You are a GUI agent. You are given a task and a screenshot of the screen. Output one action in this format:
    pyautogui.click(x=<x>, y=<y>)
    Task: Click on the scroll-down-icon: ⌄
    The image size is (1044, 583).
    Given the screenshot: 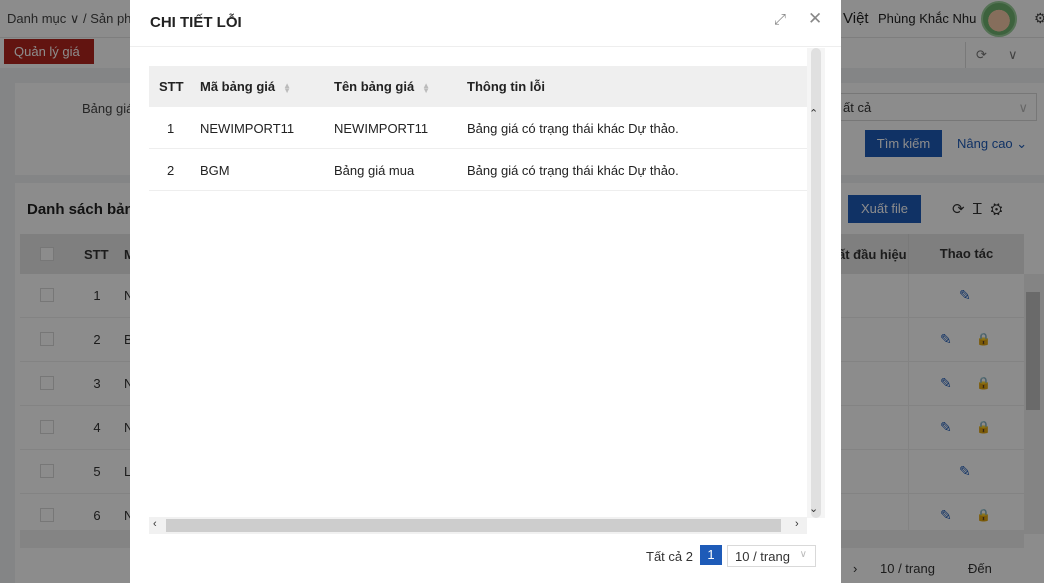 What is the action you would take?
    pyautogui.click(x=813, y=508)
    